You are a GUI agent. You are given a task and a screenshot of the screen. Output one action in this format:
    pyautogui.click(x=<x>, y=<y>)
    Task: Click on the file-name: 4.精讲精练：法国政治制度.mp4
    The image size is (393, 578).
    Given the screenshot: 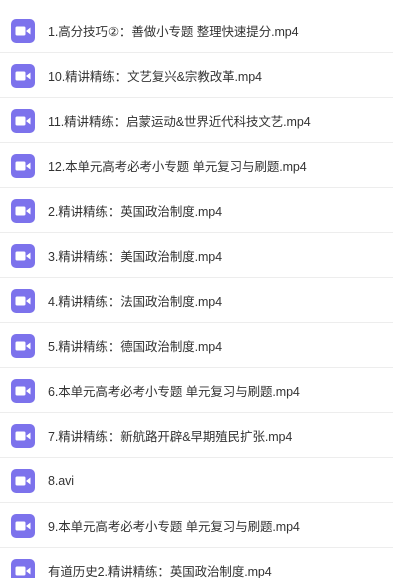 What is the action you would take?
    pyautogui.click(x=135, y=302)
    